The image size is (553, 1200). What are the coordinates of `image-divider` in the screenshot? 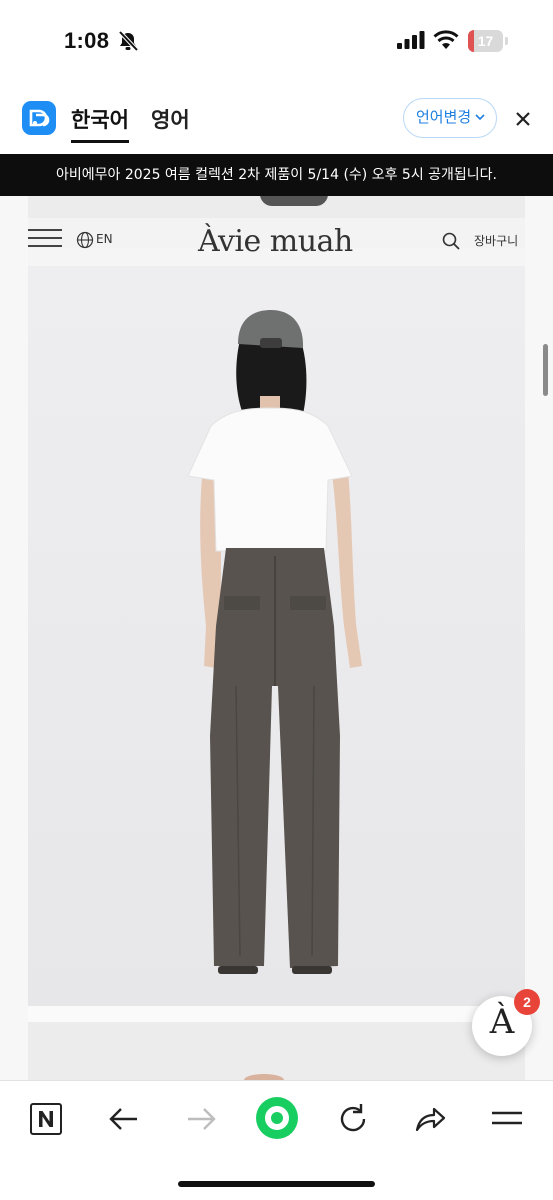 It's located at (276, 1014).